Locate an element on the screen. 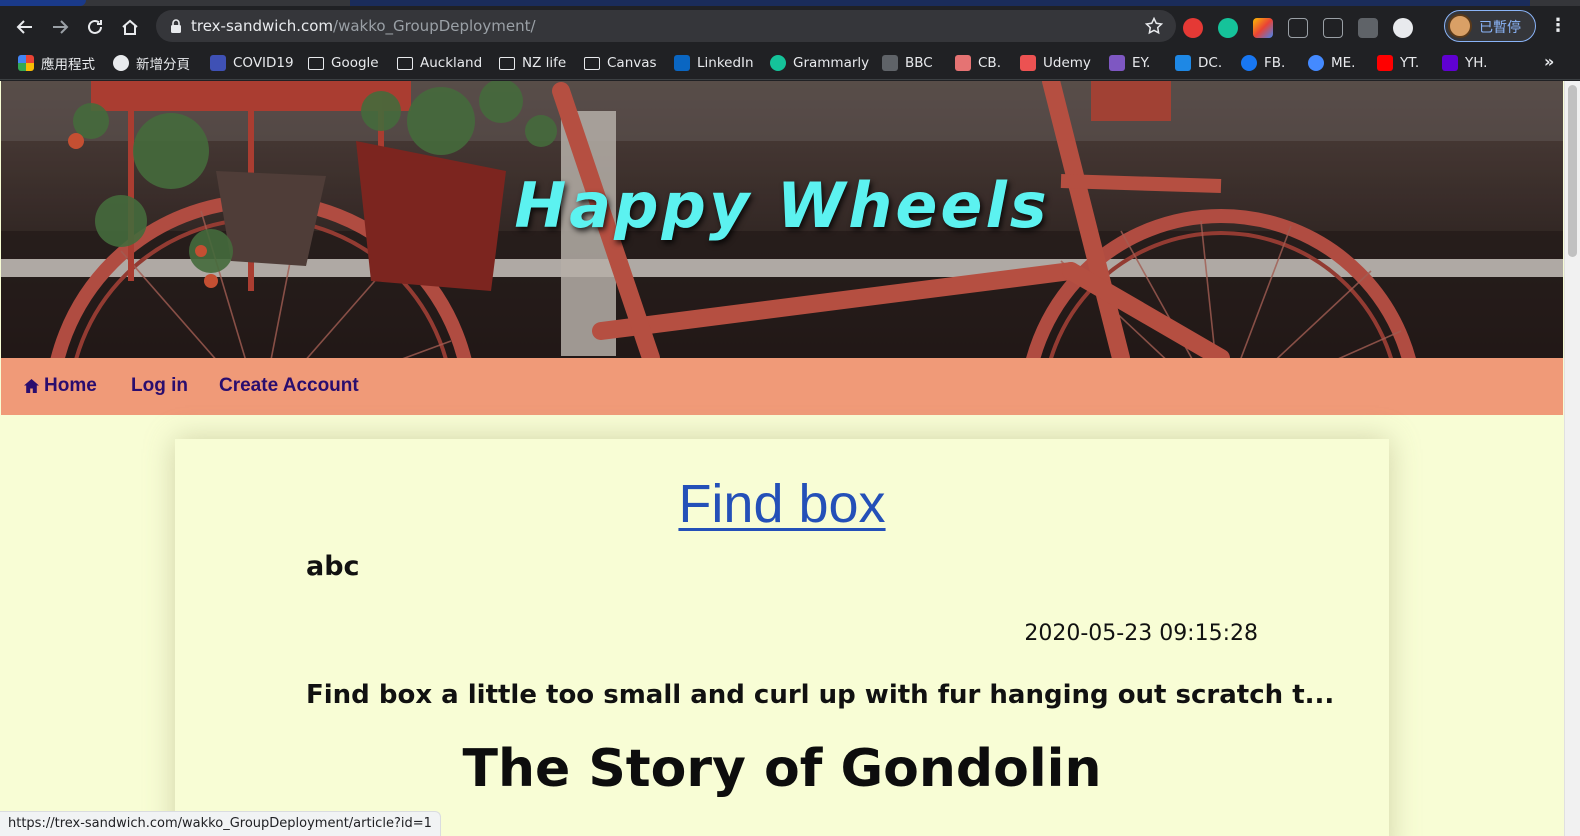 The height and width of the screenshot is (836, 1580). bookmark-label: Canvas is located at coordinates (632, 63).